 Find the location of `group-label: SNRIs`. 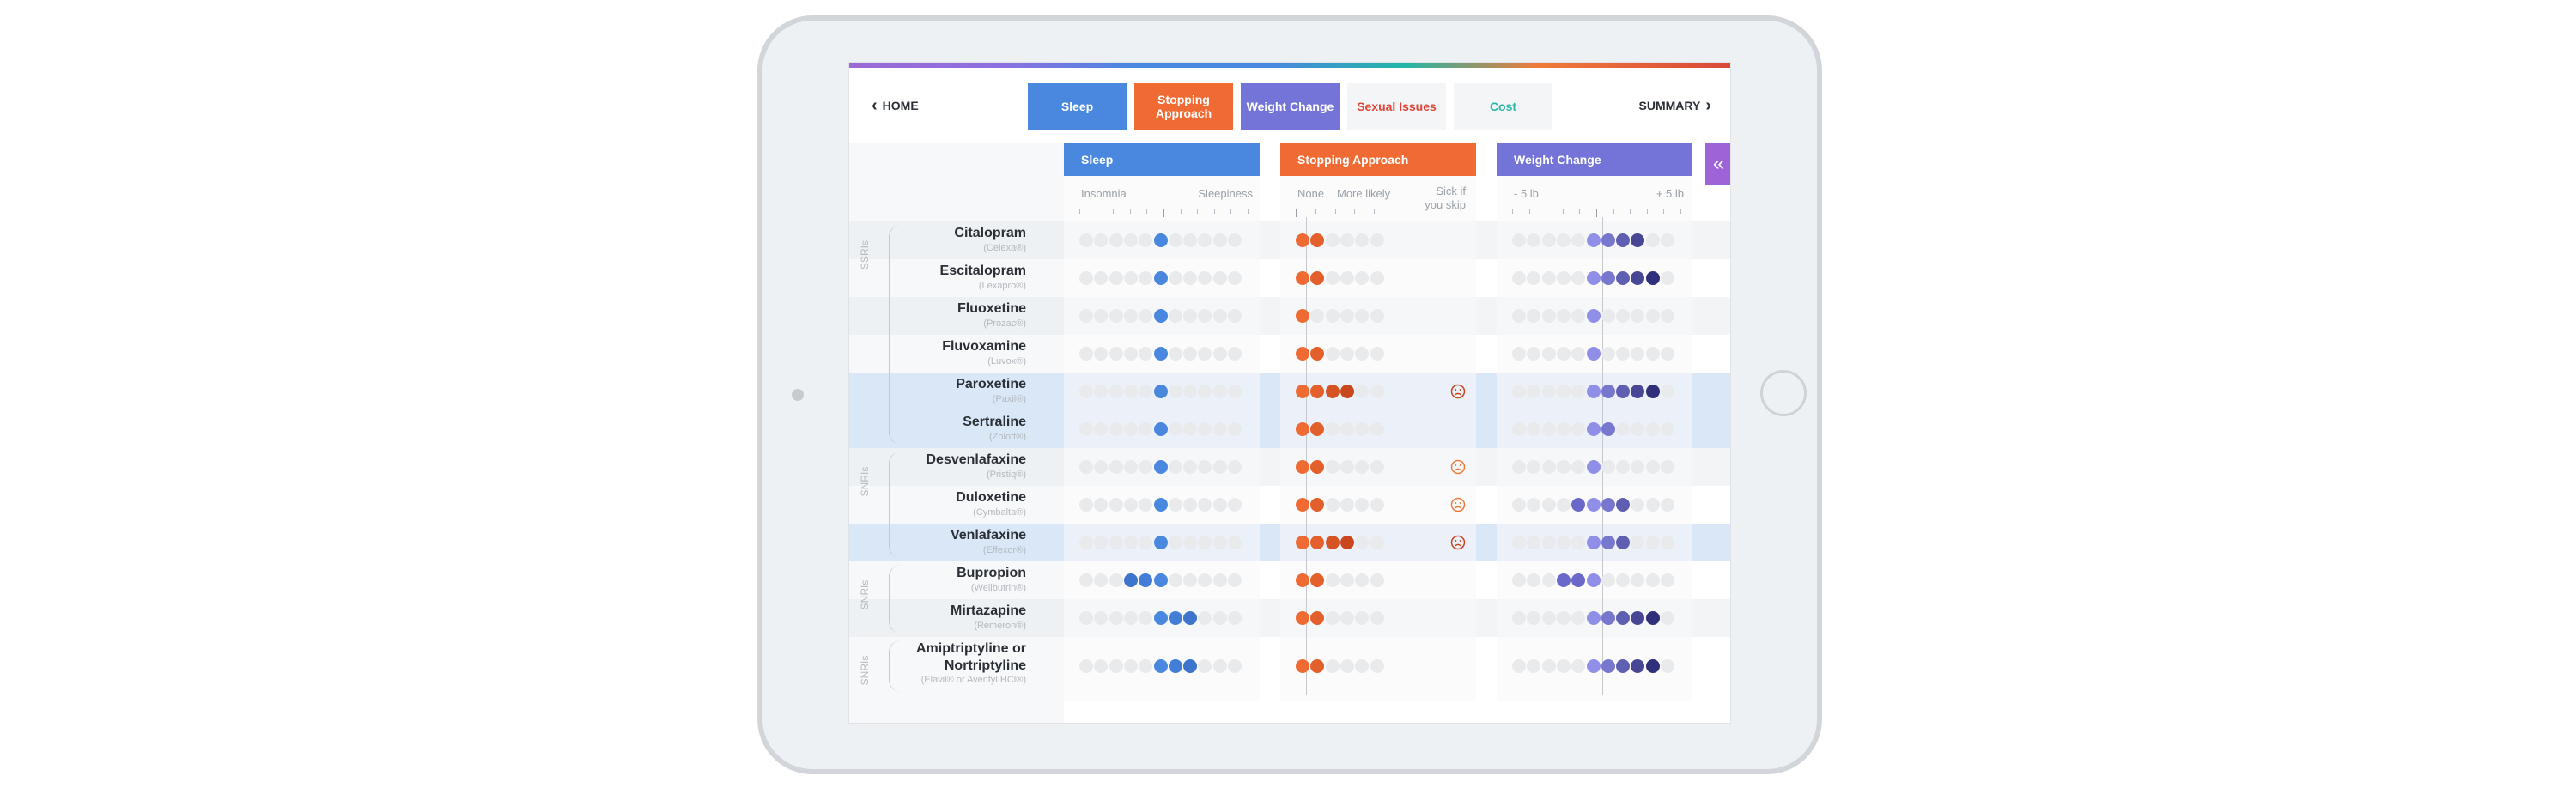

group-label: SNRIs is located at coordinates (865, 594).